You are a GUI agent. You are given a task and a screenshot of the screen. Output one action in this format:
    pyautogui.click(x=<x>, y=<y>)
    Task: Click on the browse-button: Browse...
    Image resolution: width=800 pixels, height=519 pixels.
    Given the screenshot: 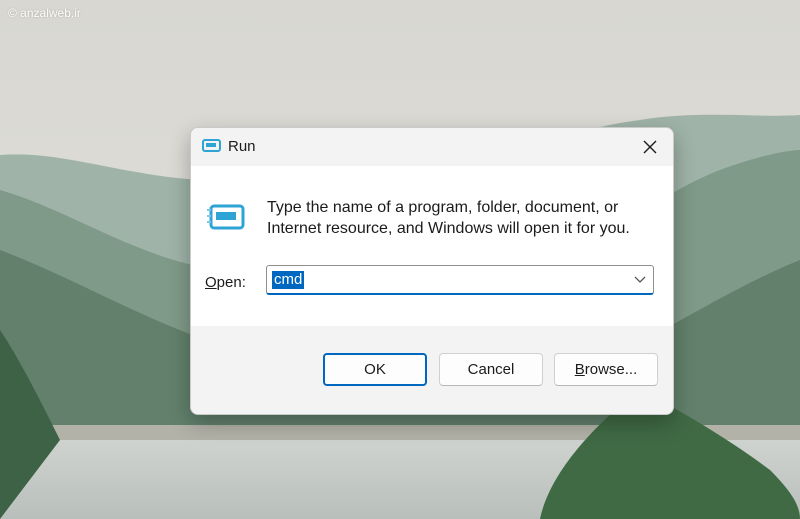 What is the action you would take?
    pyautogui.click(x=606, y=369)
    